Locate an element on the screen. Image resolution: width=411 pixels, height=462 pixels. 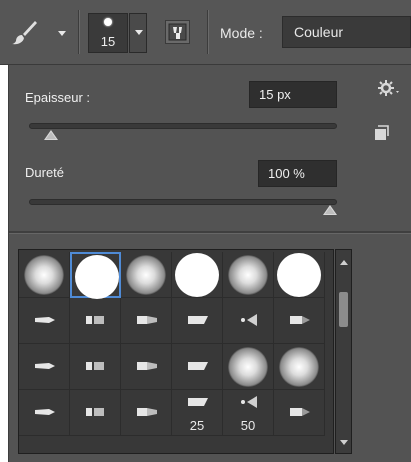
thickness-slider-thumb is located at coordinates (50, 135).